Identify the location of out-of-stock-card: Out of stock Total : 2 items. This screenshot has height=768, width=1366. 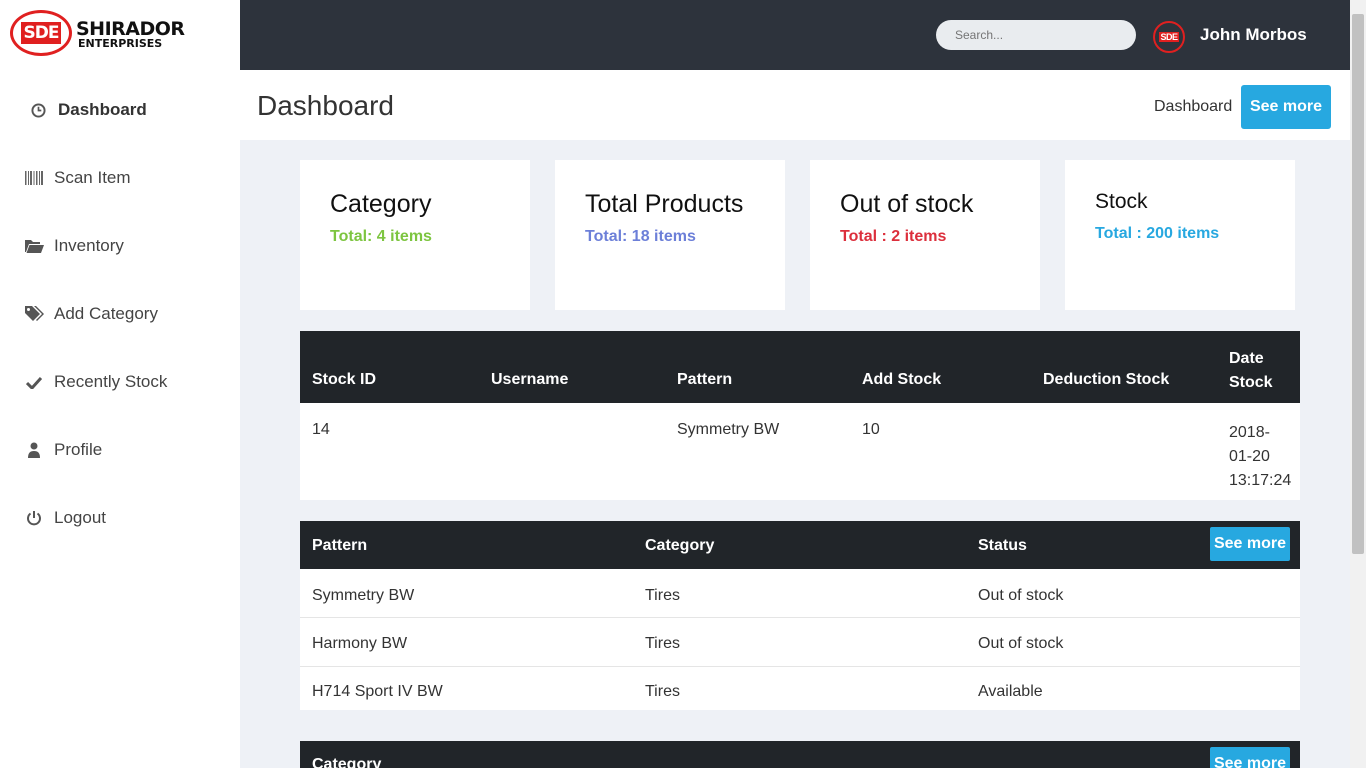
(925, 235).